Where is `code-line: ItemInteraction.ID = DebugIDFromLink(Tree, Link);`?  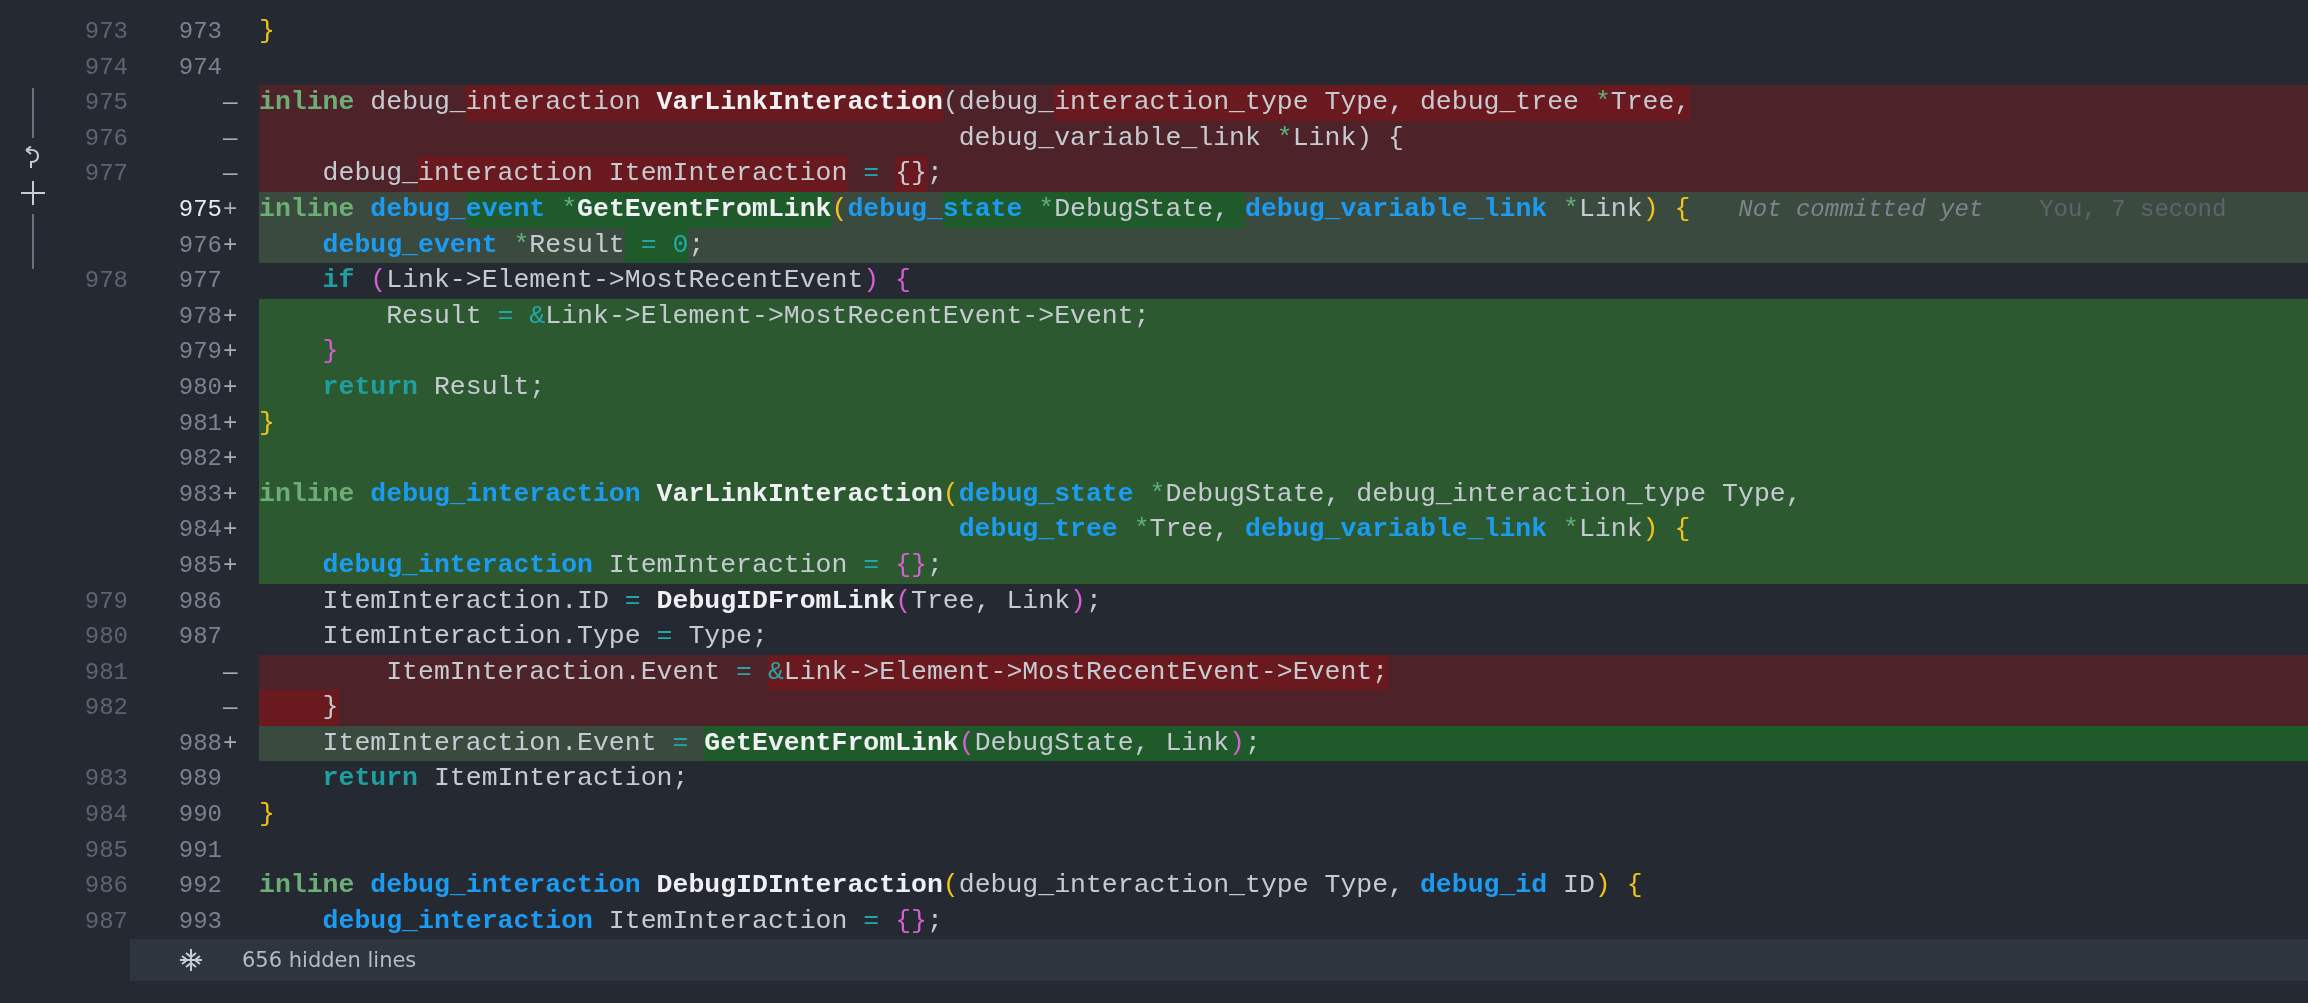 code-line: ItemInteraction.ID = DebugIDFromLink(Tree, Link); is located at coordinates (711, 601).